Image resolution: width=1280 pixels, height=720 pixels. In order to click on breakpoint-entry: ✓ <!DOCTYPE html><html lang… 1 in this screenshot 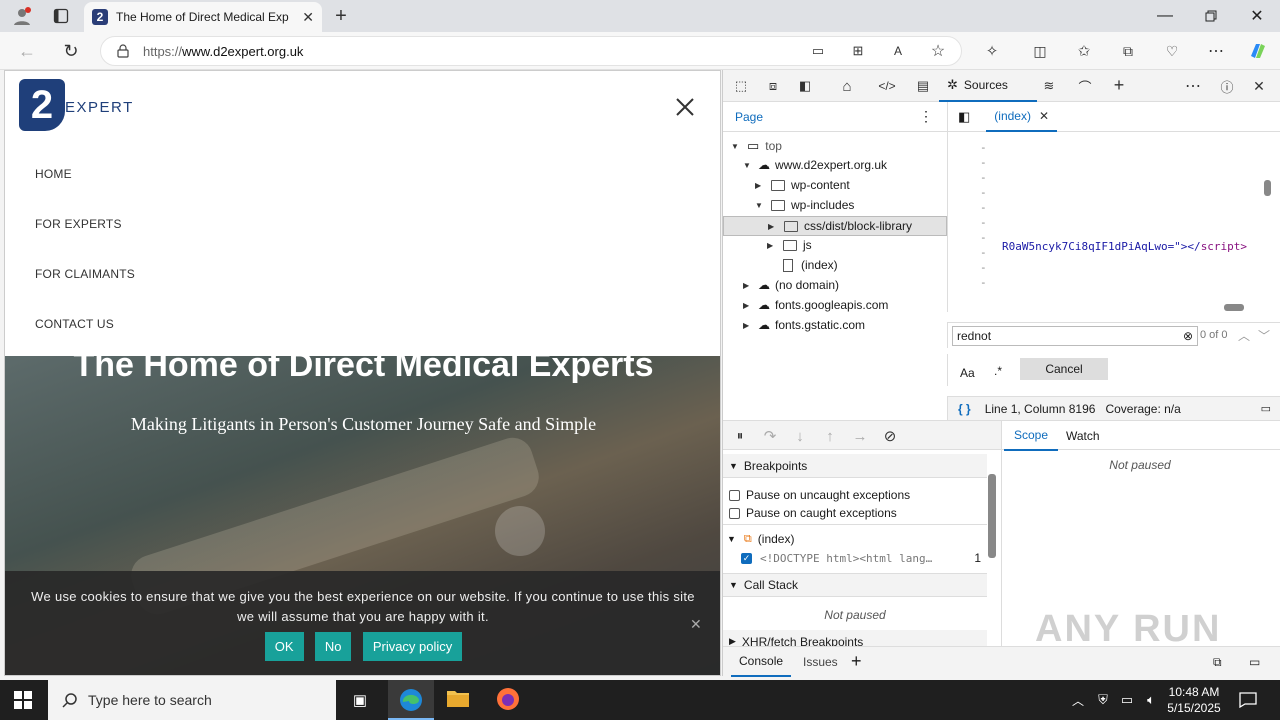, I will do `click(861, 558)`.